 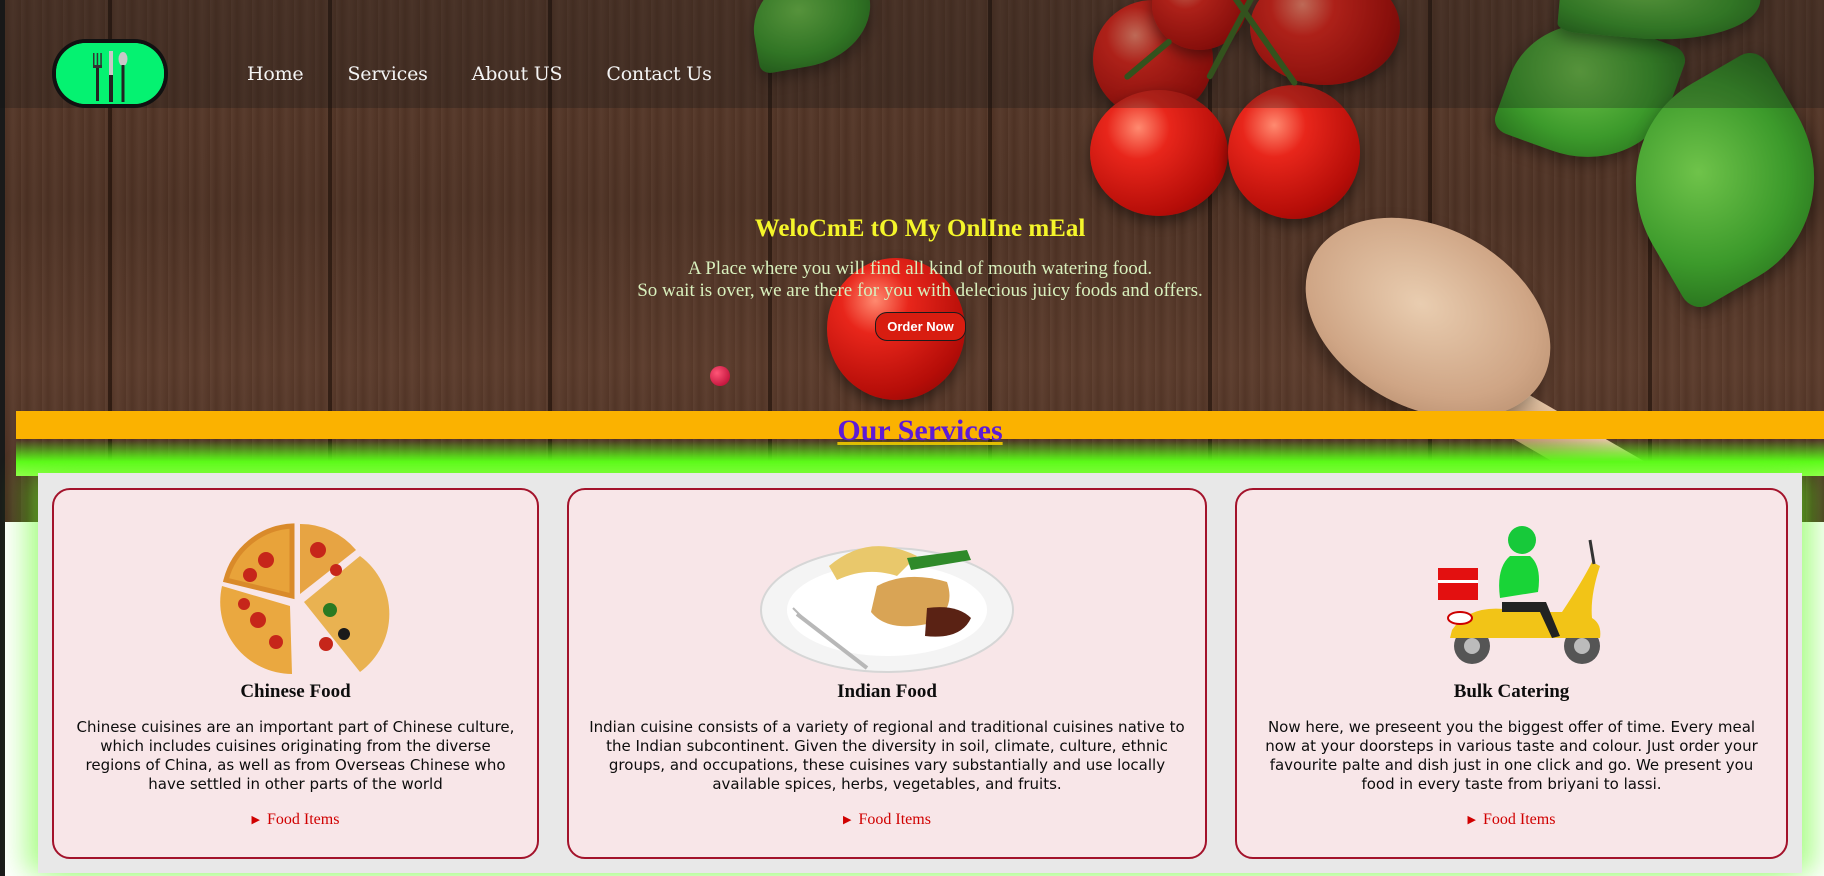 What do you see at coordinates (658, 74) in the screenshot?
I see `nav-link-contact: Contact Us` at bounding box center [658, 74].